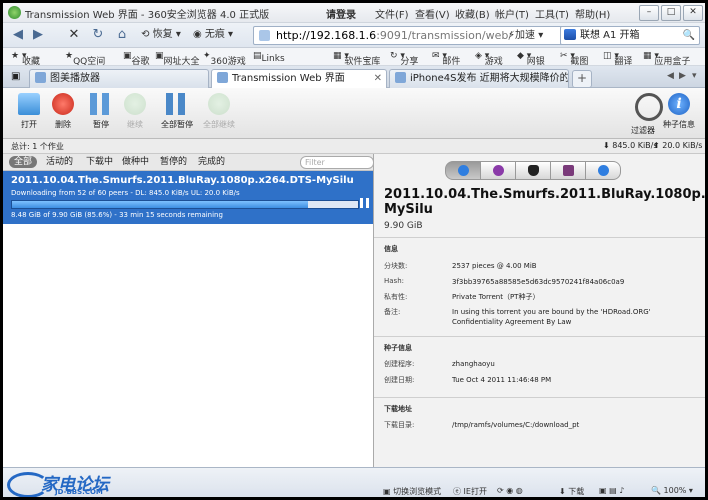 Image resolution: width=708 pixels, height=500 pixels. What do you see at coordinates (356, 59) in the screenshot?
I see `bookmark-software: ▦ 软件宝库 ▾` at bounding box center [356, 59].